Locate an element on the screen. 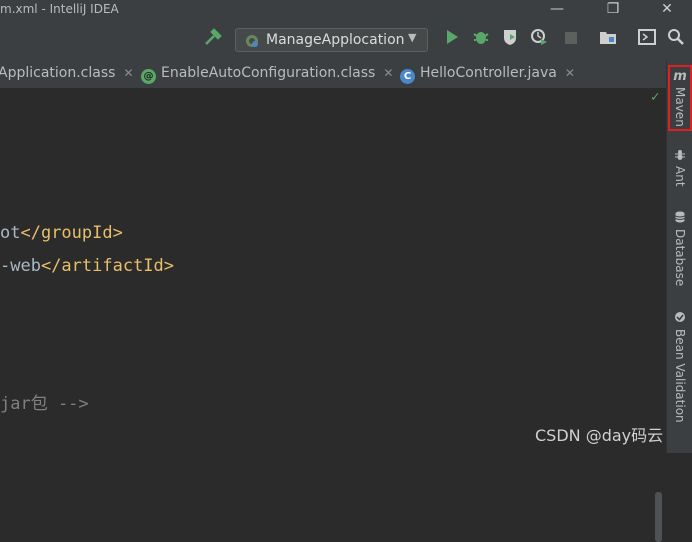 This screenshot has width=692, height=542. restore-button: ❐ is located at coordinates (613, 10).